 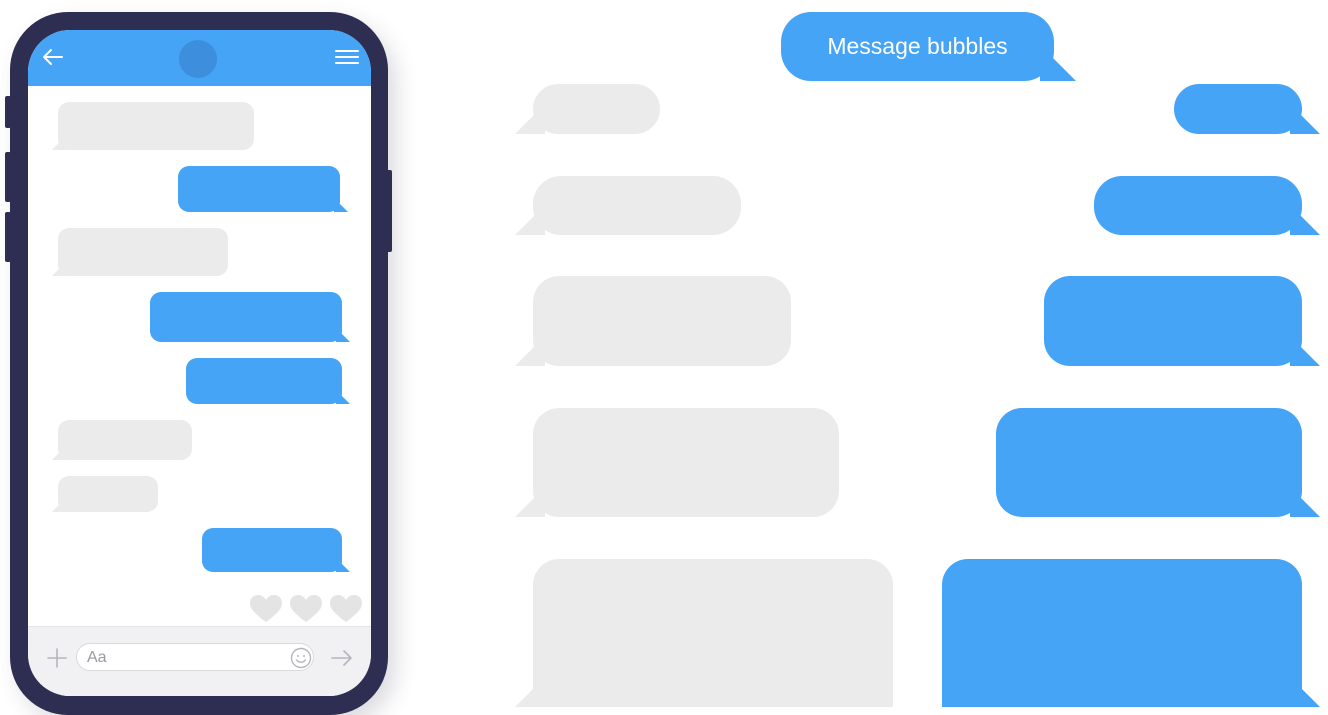 What do you see at coordinates (8, 112) in the screenshot?
I see `mute-switch` at bounding box center [8, 112].